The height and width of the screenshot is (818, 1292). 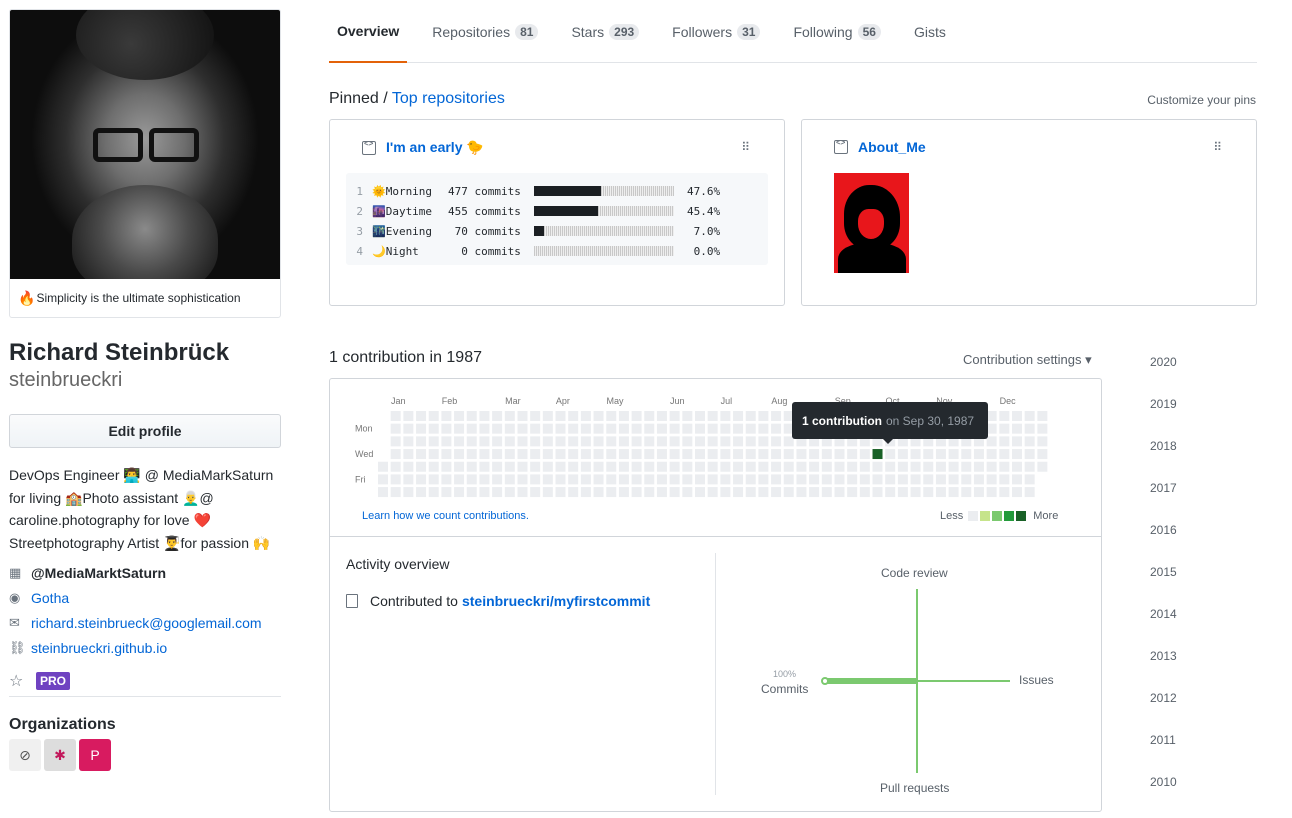 I want to click on year-link-2015: 2015, so click(x=1163, y=580).